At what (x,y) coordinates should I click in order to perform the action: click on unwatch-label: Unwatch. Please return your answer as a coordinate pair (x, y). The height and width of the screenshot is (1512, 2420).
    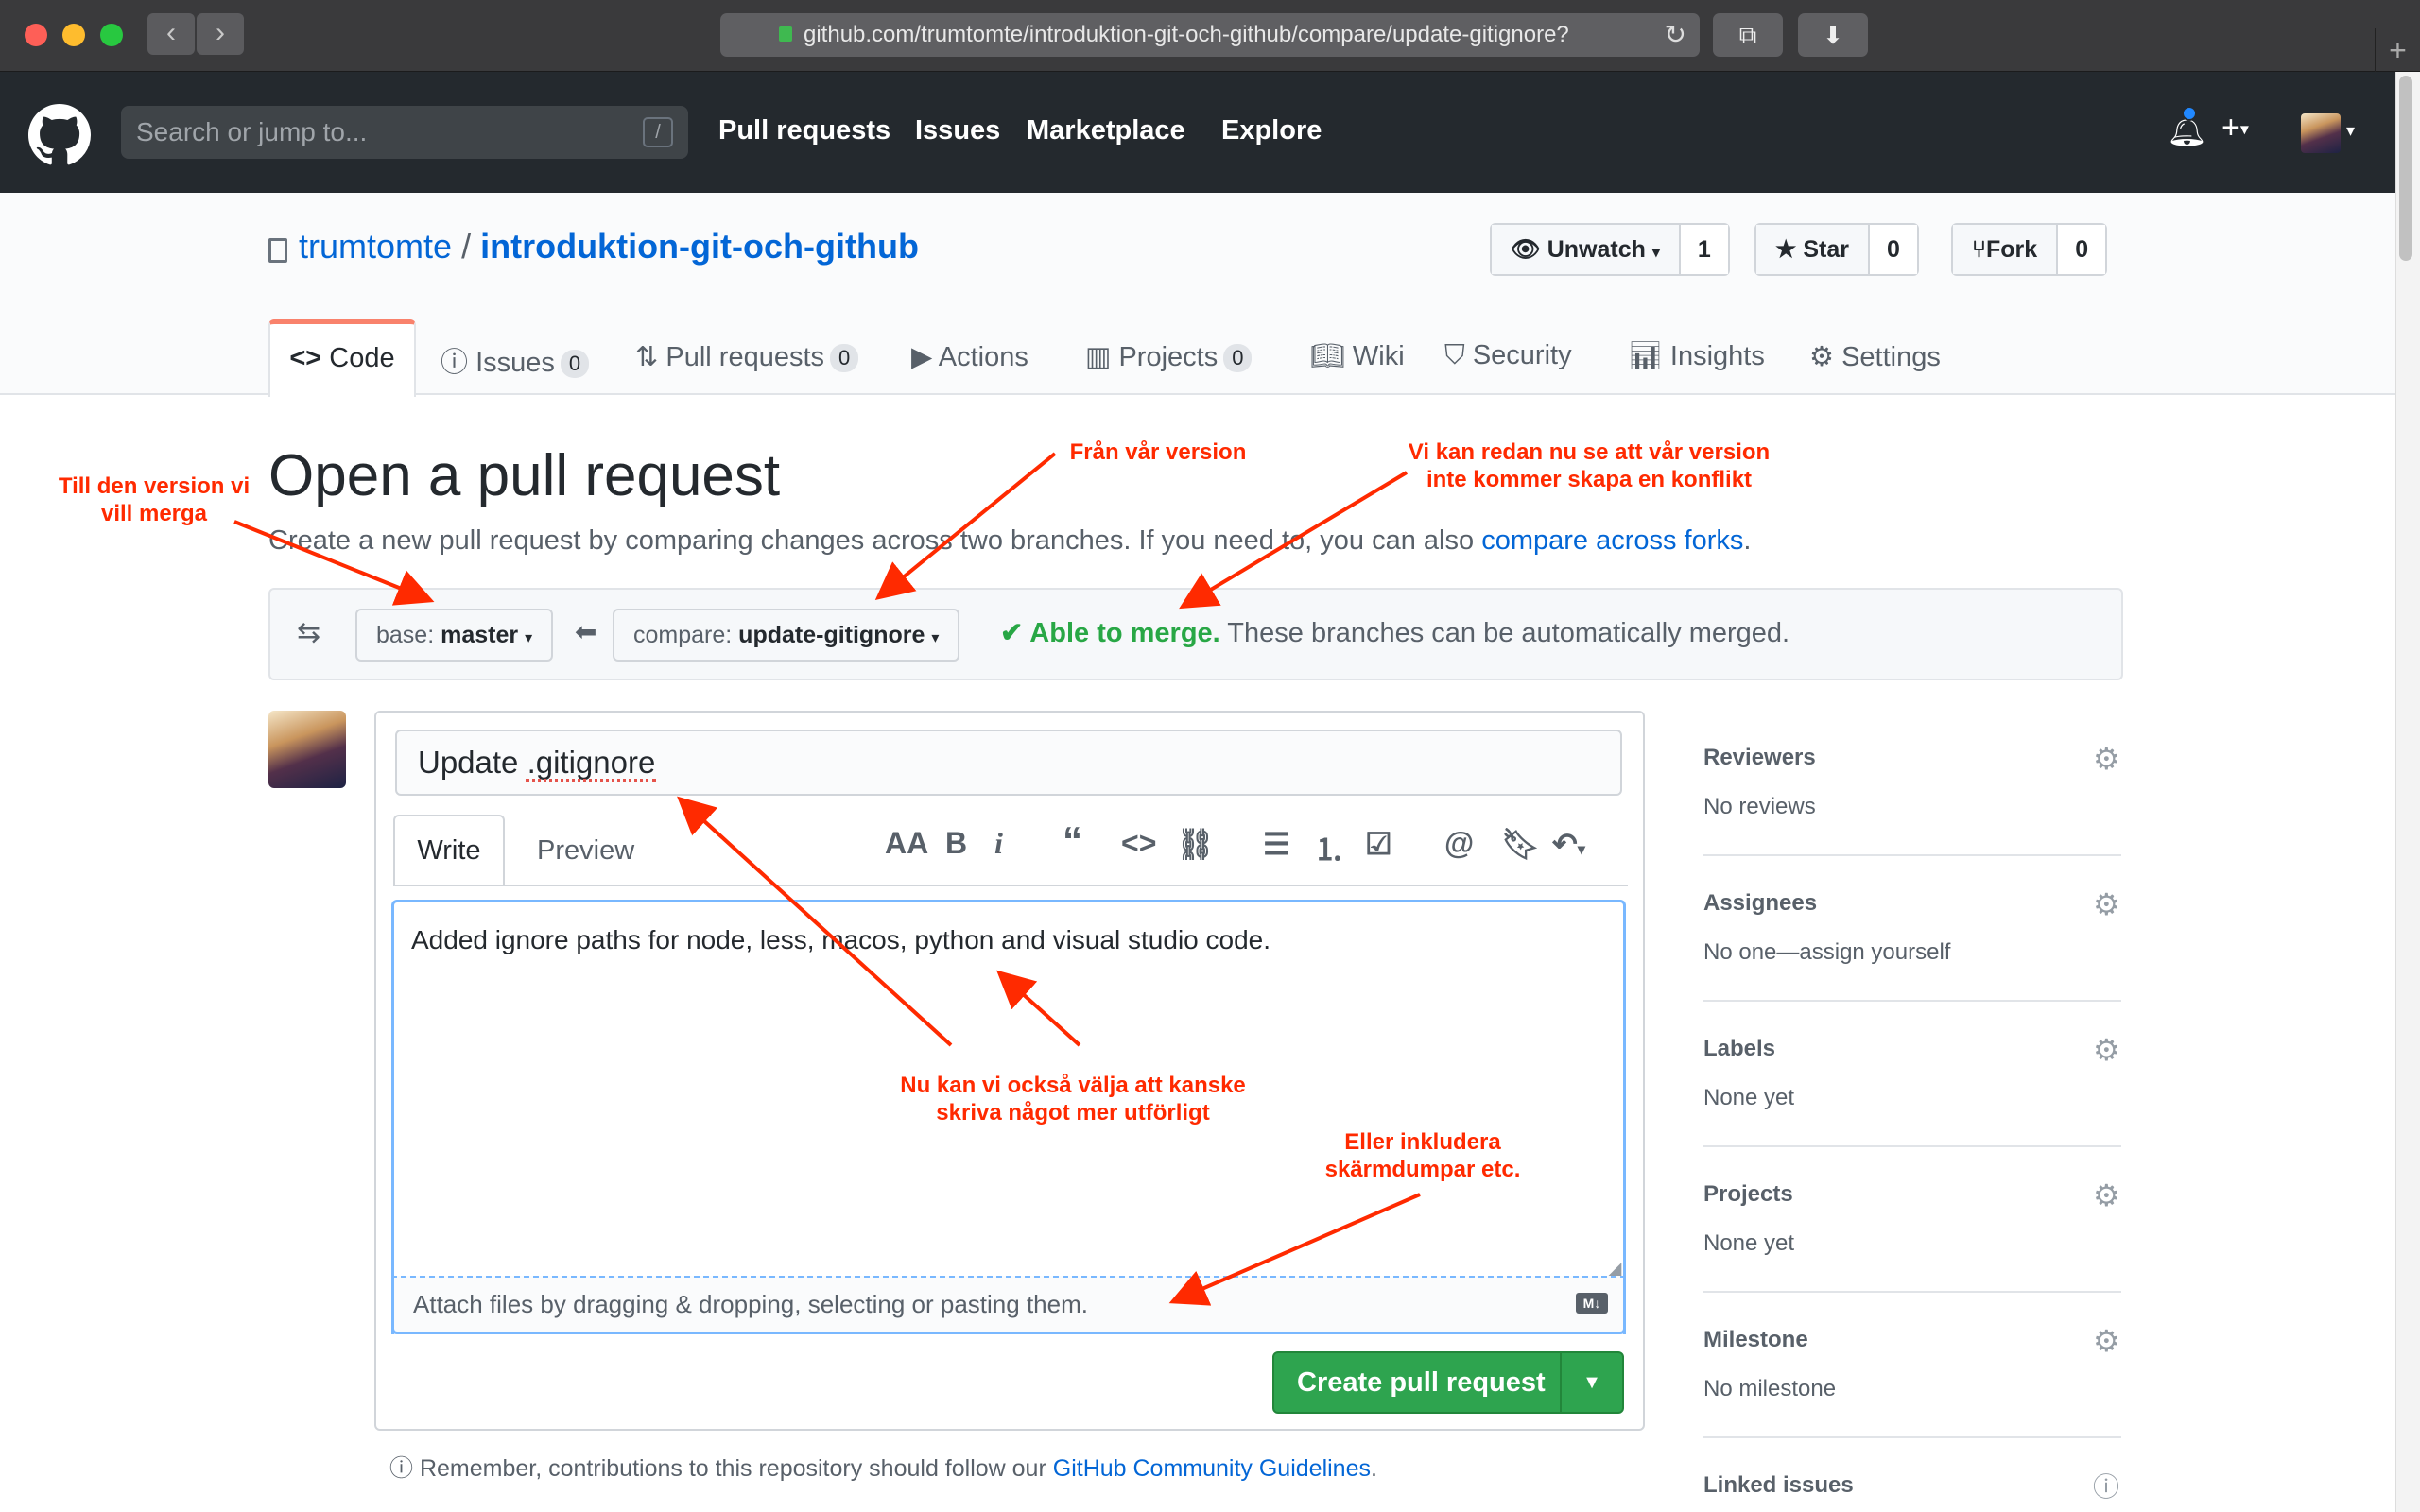
    Looking at the image, I should click on (1596, 249).